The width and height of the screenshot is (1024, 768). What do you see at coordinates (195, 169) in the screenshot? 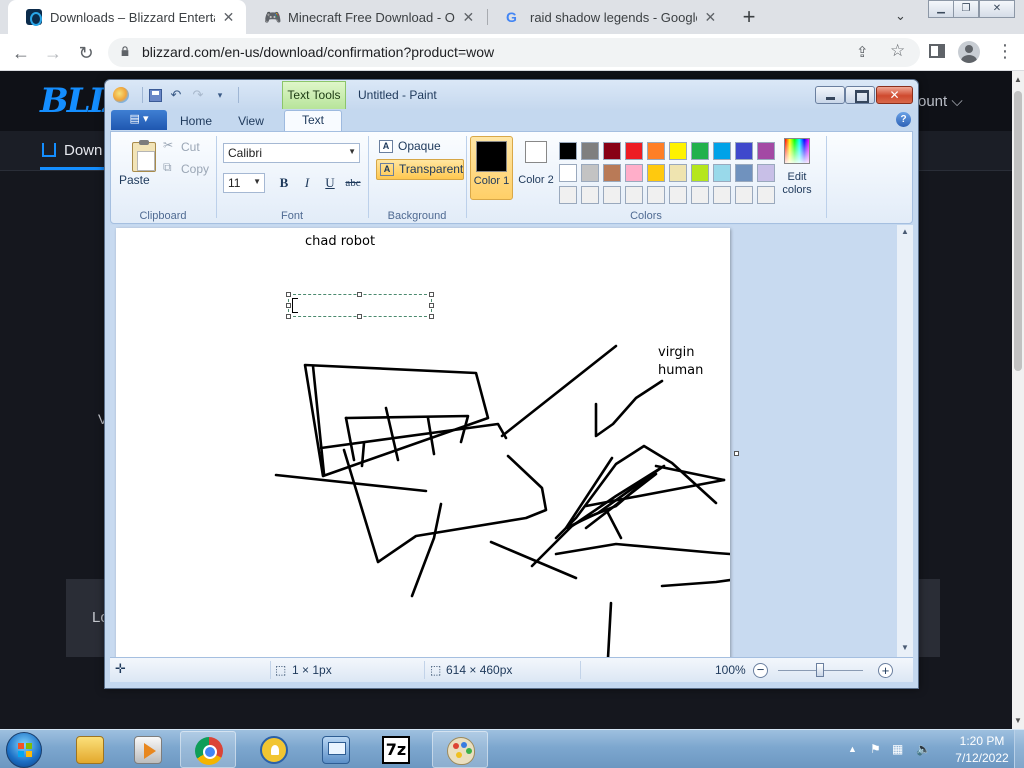
I see `copy-button: Copy` at bounding box center [195, 169].